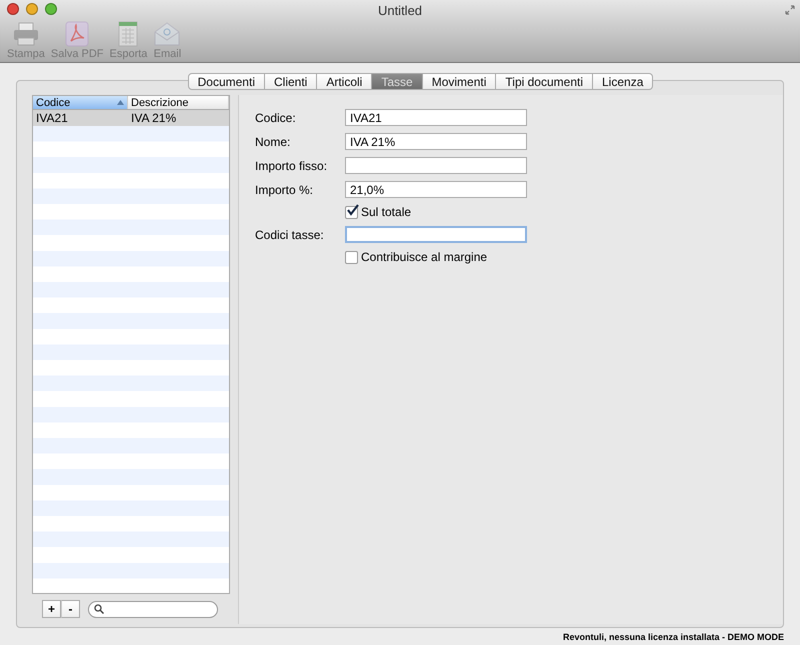 This screenshot has width=800, height=645. I want to click on search-field, so click(153, 609).